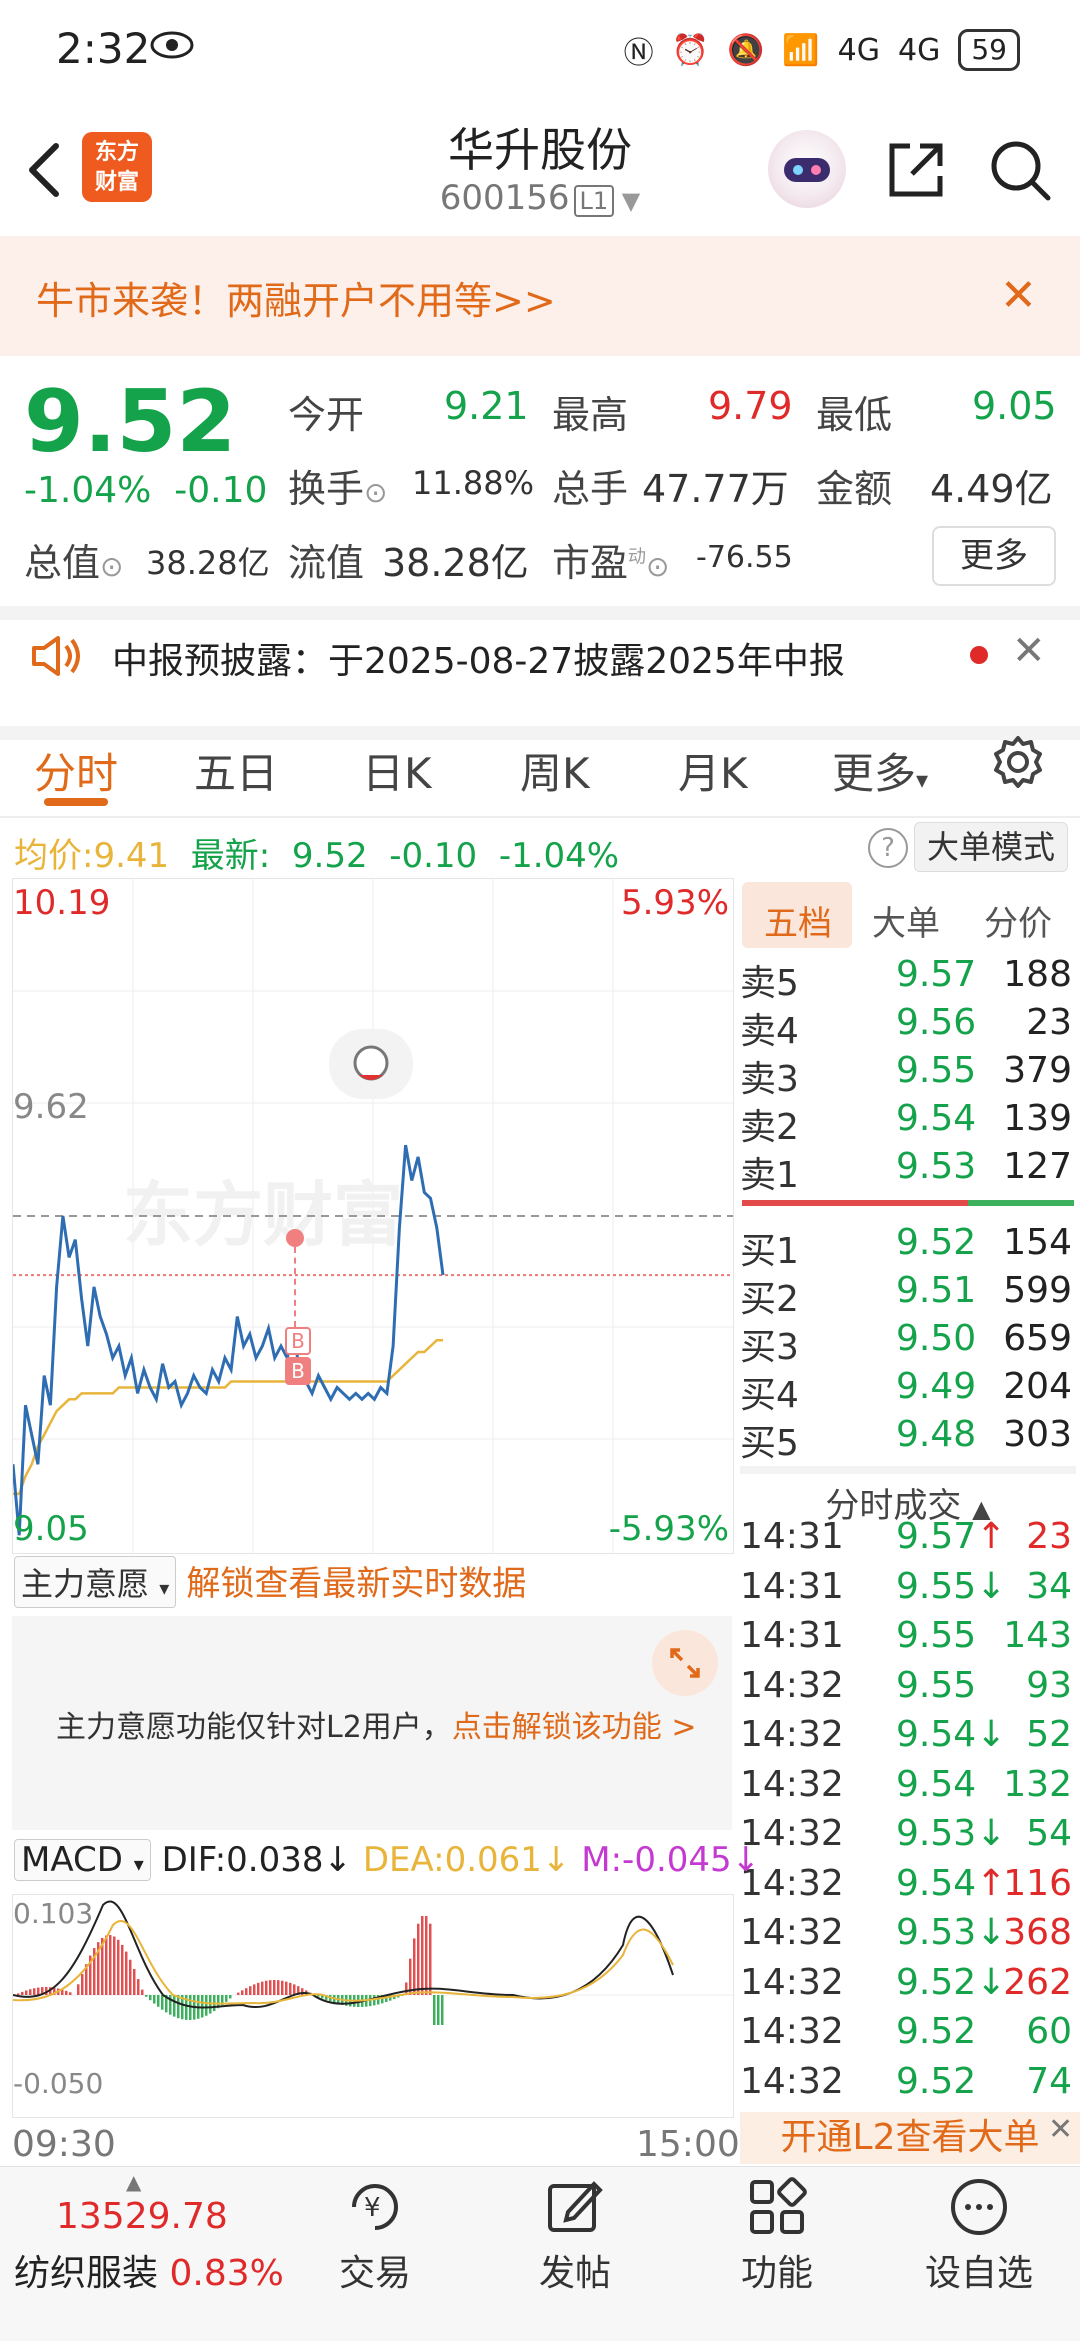 The image size is (1080, 2341). What do you see at coordinates (142, 2216) in the screenshot?
I see `sector-index-value: 13529.78` at bounding box center [142, 2216].